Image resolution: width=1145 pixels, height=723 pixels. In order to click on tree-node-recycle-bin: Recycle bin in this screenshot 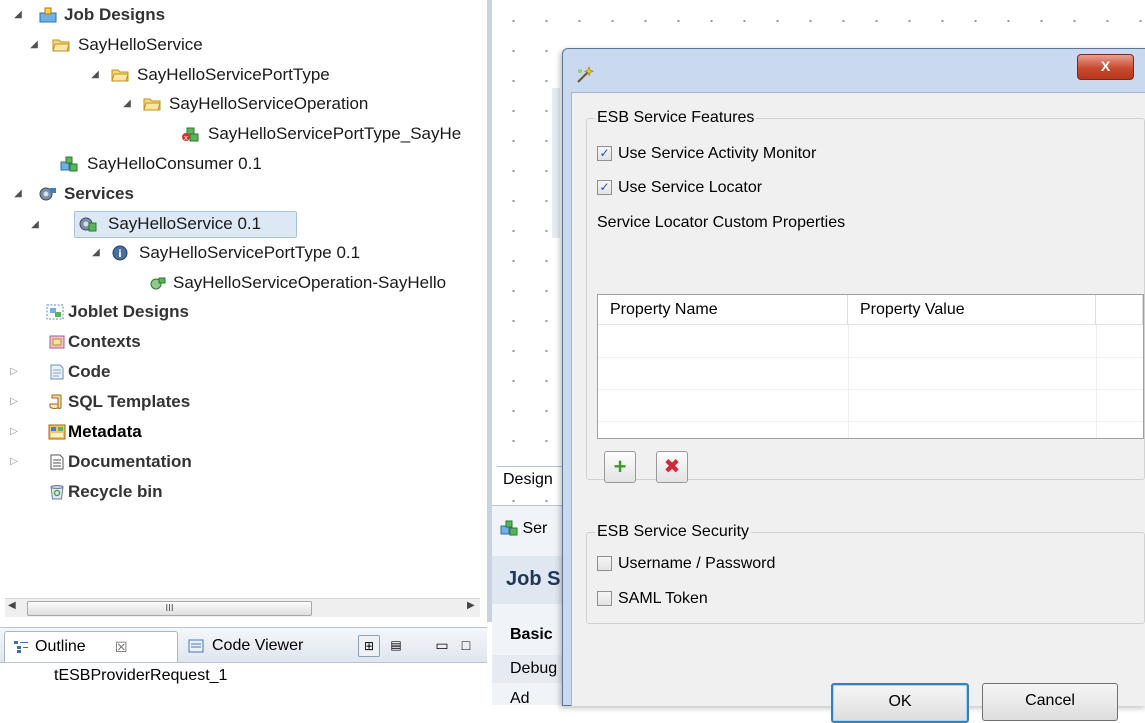, I will do `click(240, 492)`.